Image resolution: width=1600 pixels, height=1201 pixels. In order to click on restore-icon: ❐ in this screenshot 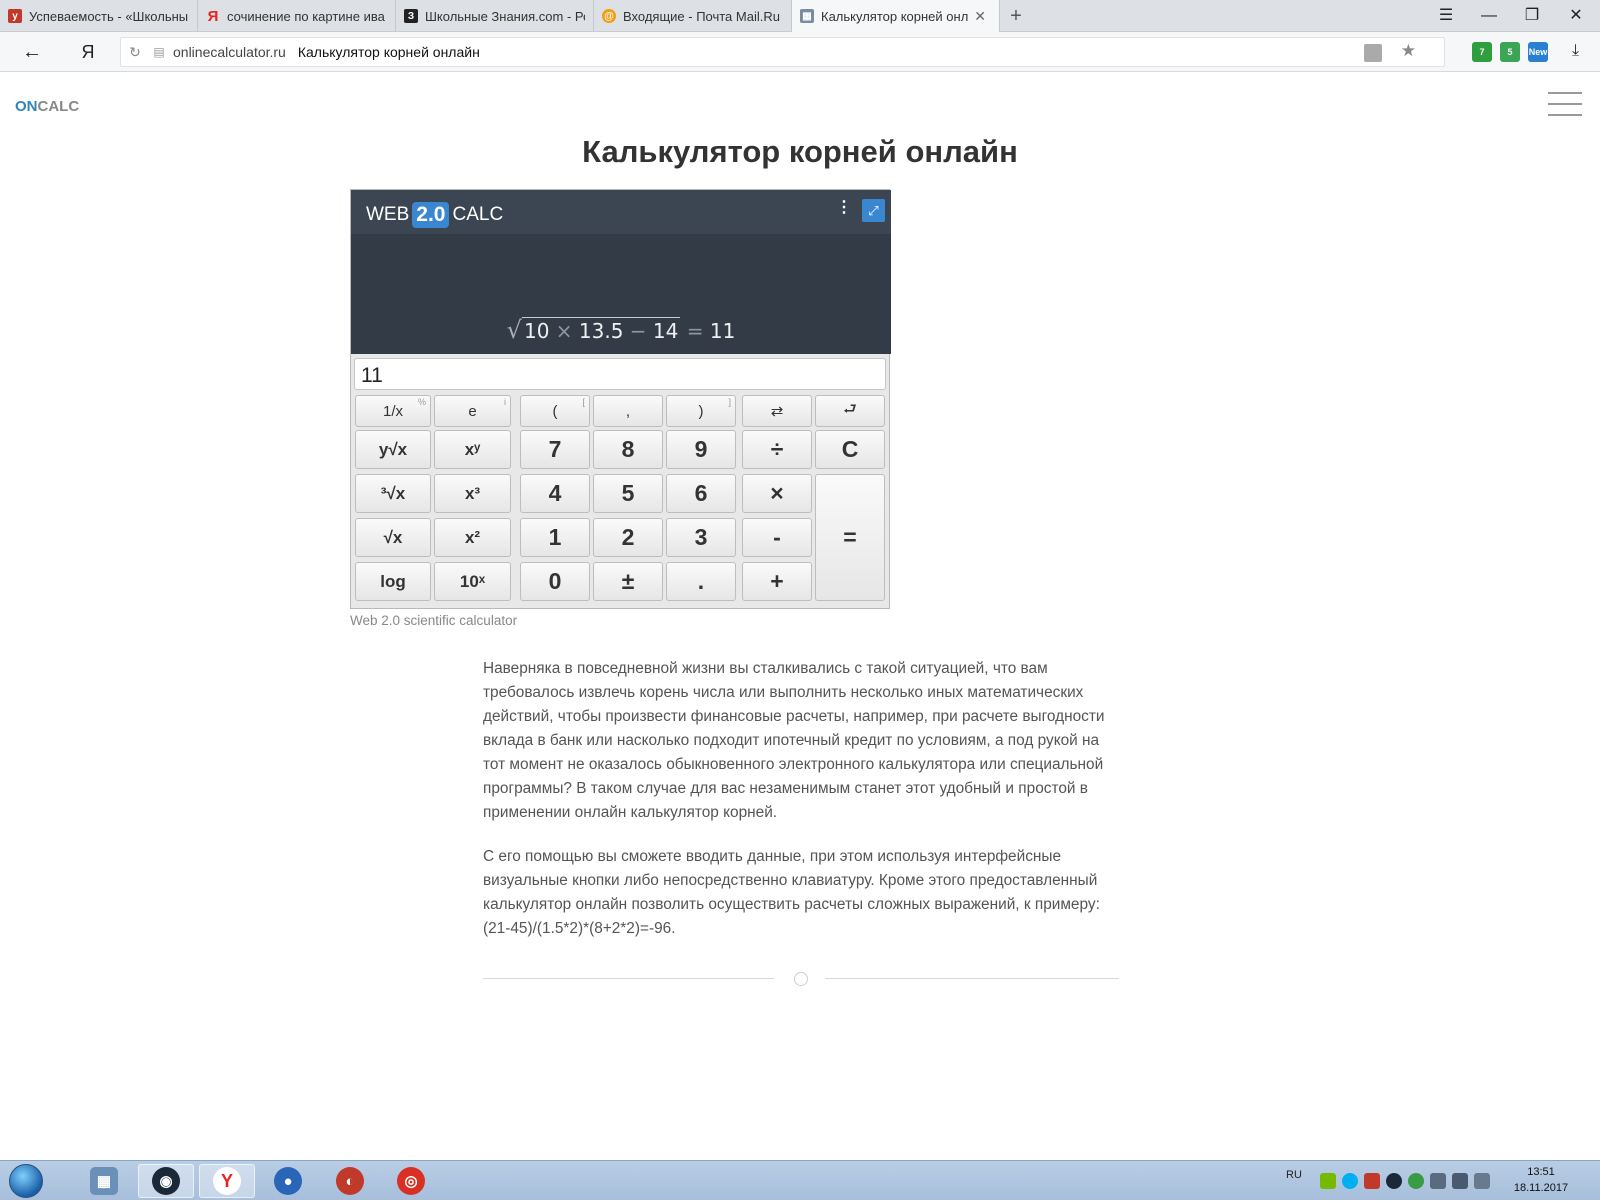, I will do `click(1532, 16)`.